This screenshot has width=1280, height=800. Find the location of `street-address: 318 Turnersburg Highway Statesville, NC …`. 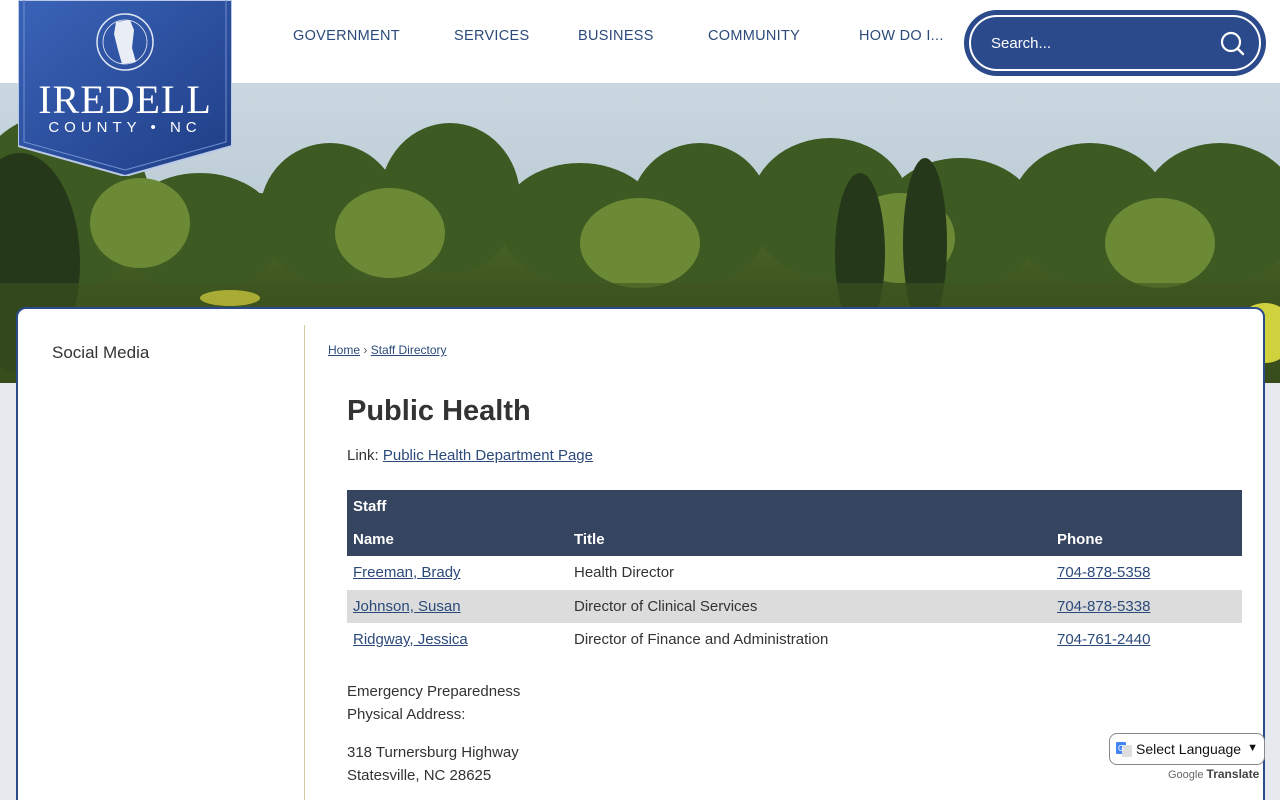

street-address: 318 Turnersburg Highway Statesville, NC … is located at coordinates (433, 764).